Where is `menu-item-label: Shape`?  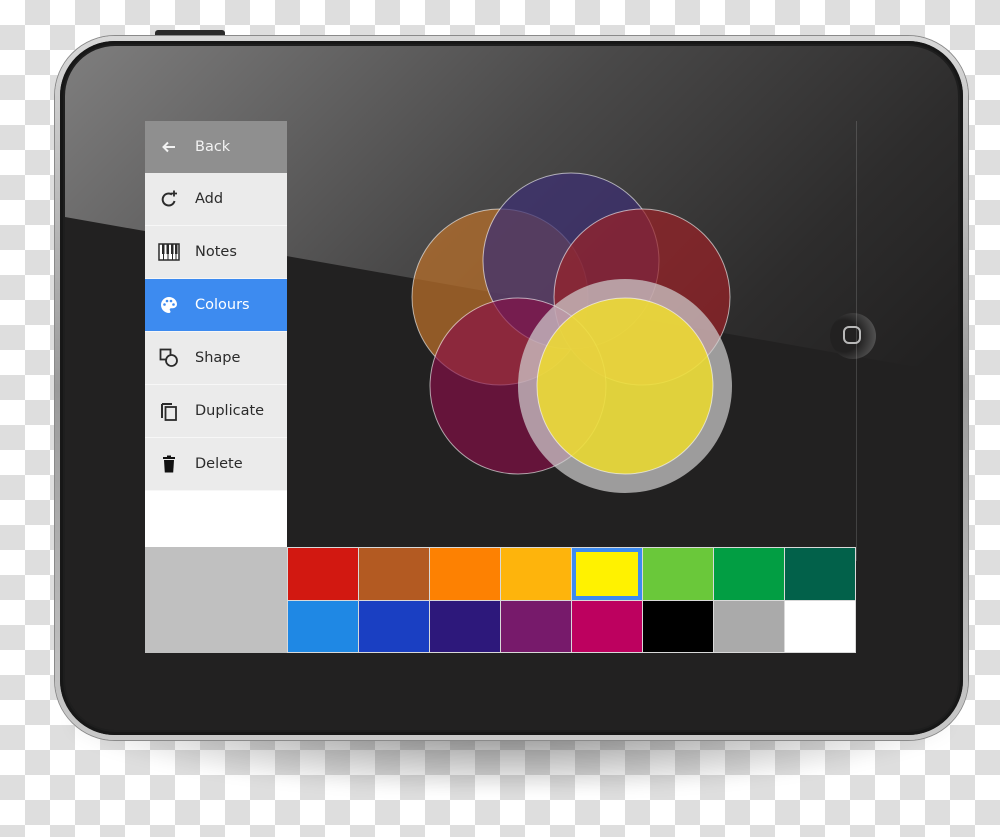 menu-item-label: Shape is located at coordinates (218, 358).